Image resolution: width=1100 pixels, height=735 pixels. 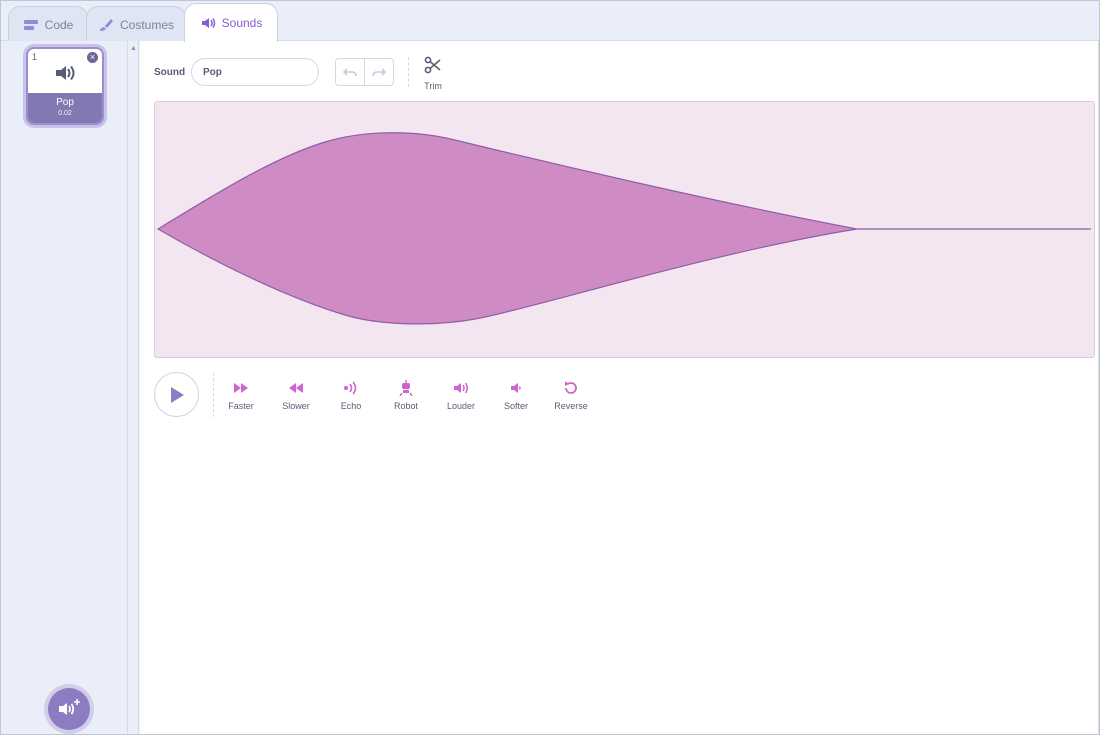 I want to click on sound-name-input, so click(x=255, y=72).